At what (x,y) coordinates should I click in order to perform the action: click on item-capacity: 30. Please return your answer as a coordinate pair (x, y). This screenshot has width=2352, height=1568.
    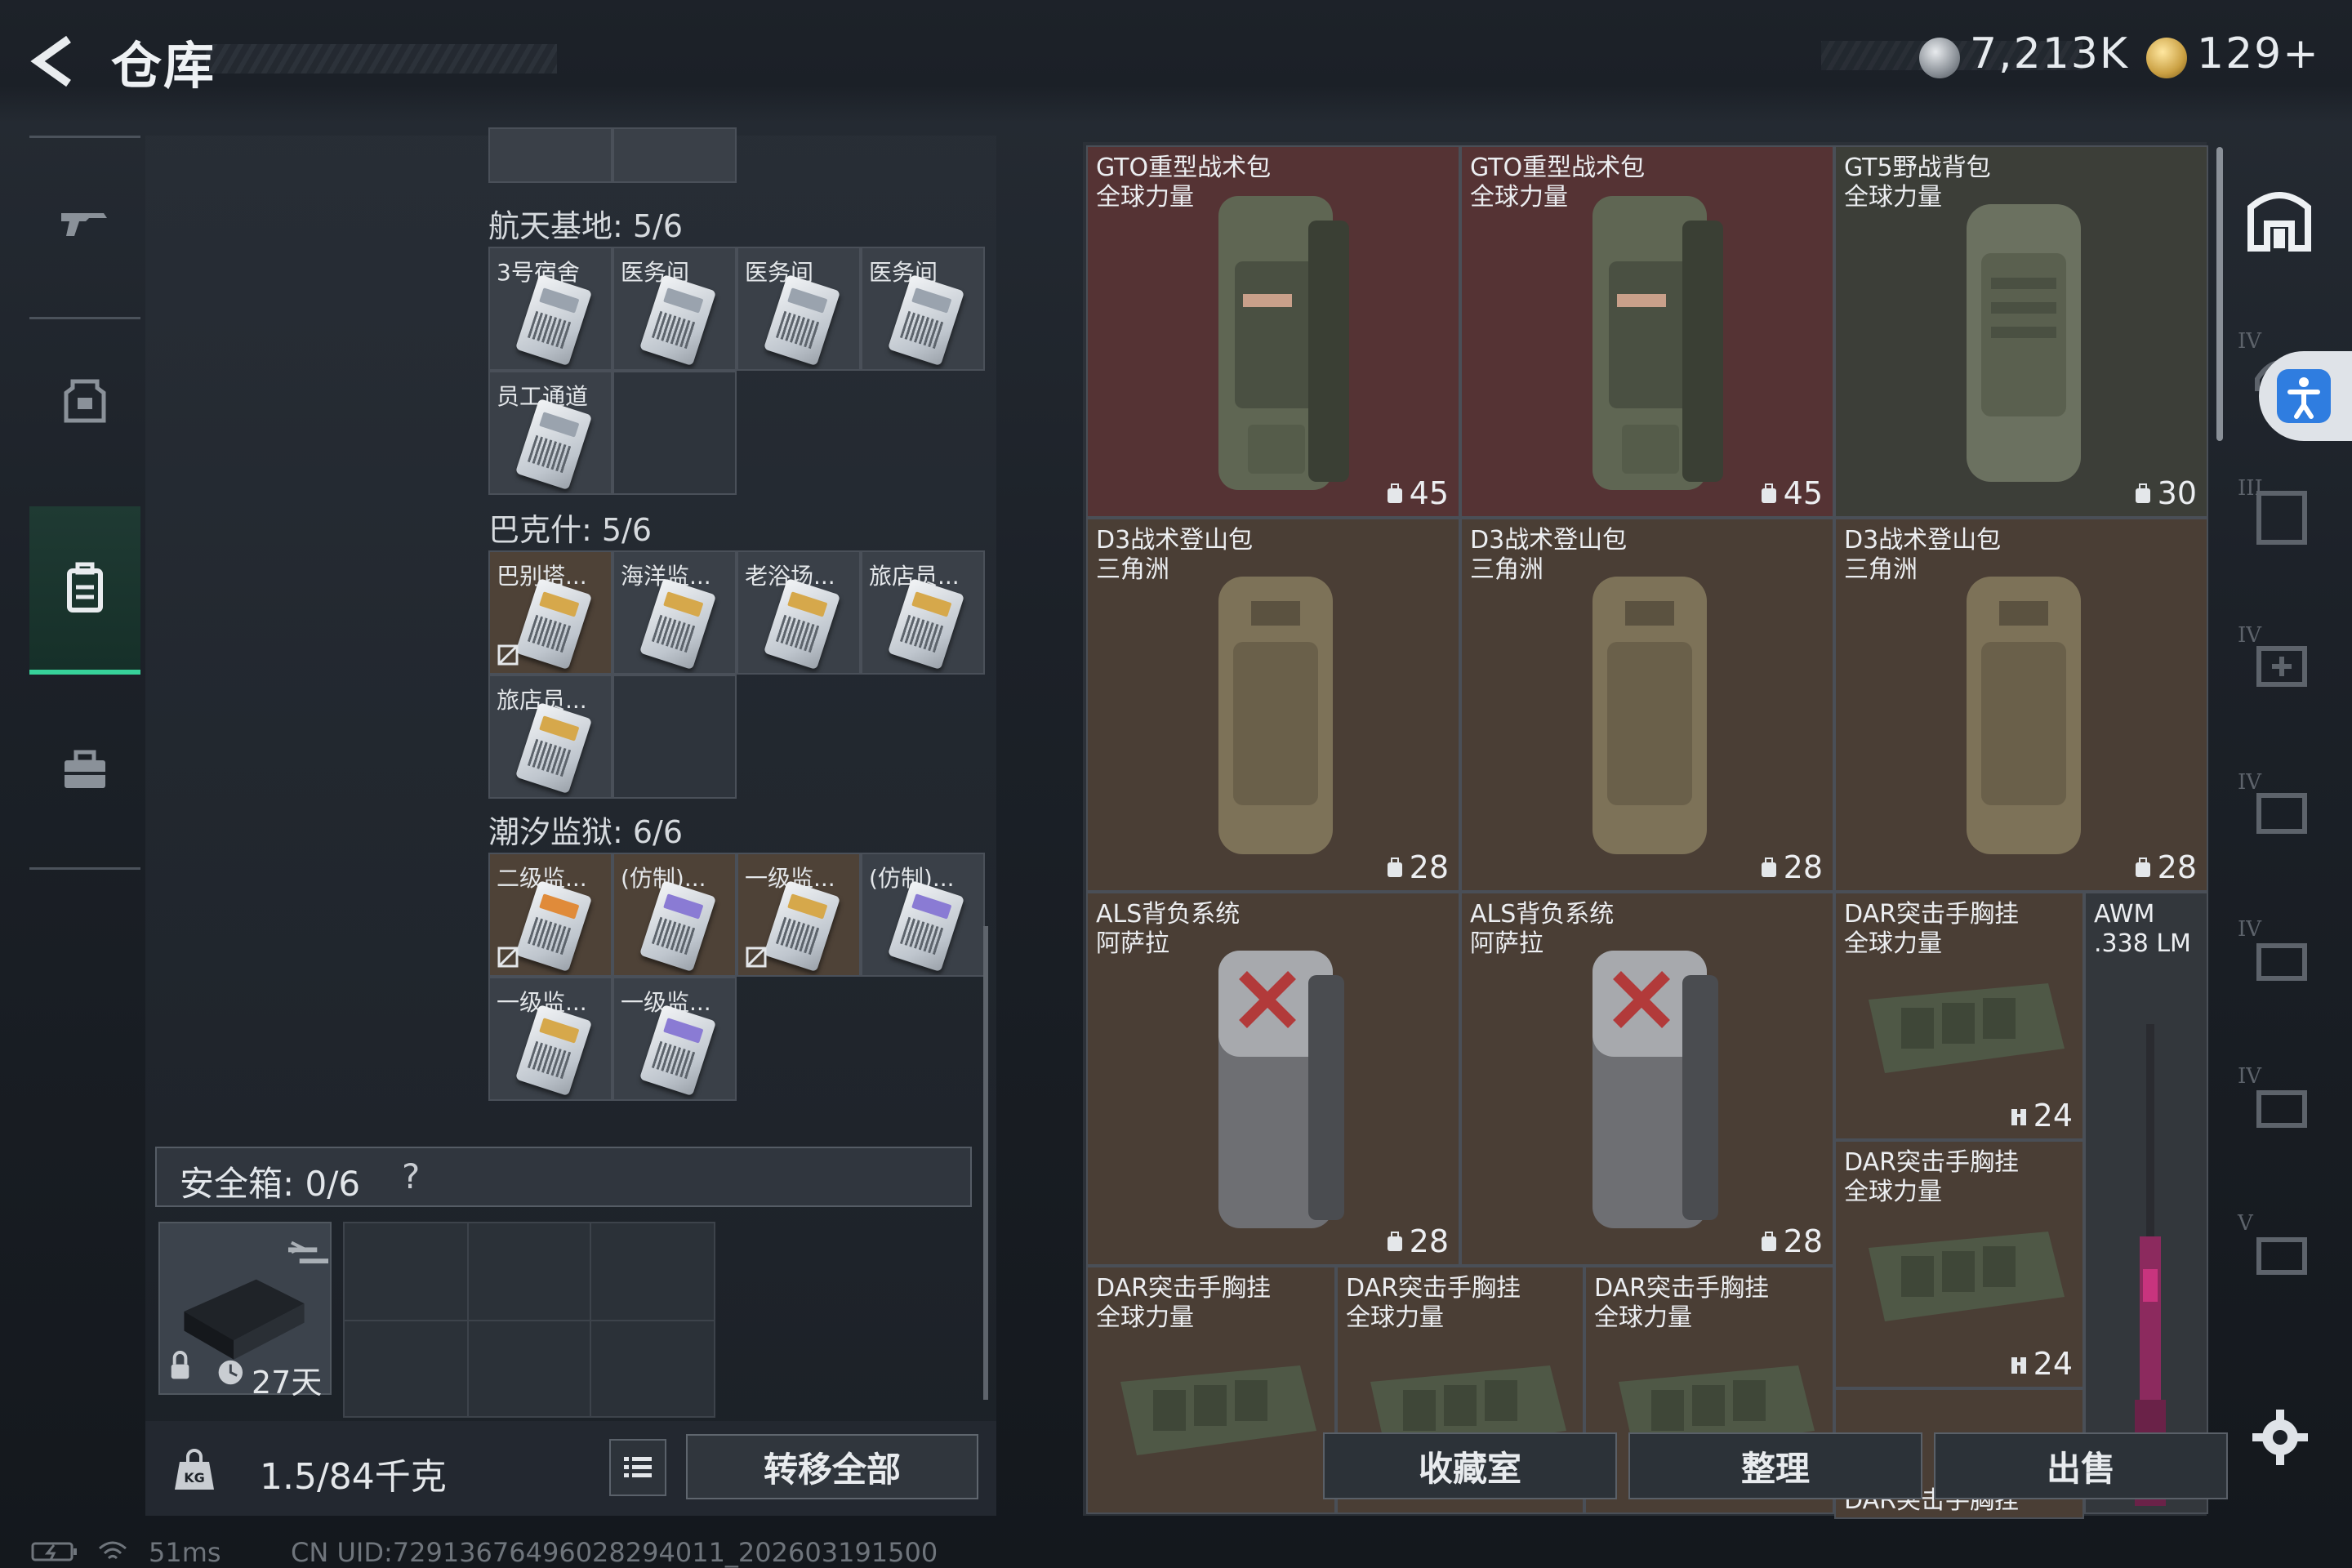
    Looking at the image, I should click on (2165, 493).